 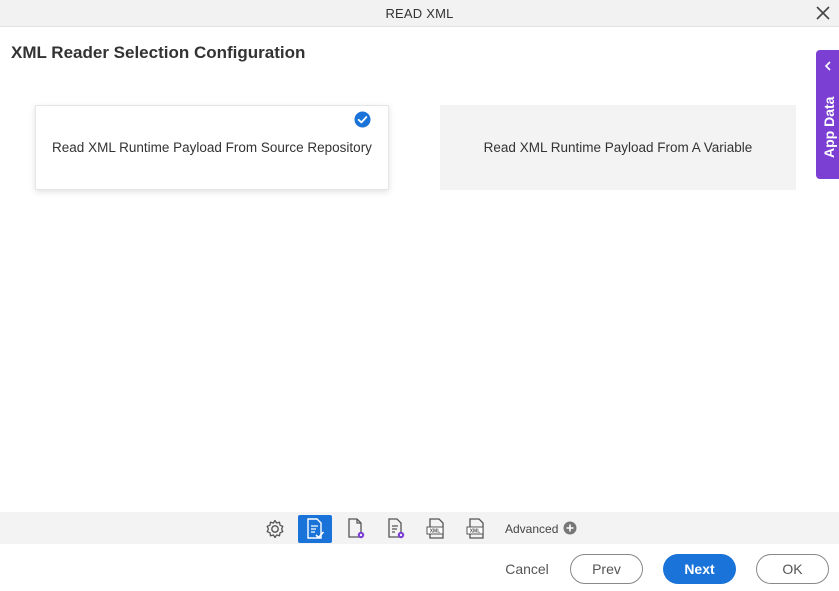 What do you see at coordinates (531, 529) in the screenshot?
I see `advanced-link: Advanced` at bounding box center [531, 529].